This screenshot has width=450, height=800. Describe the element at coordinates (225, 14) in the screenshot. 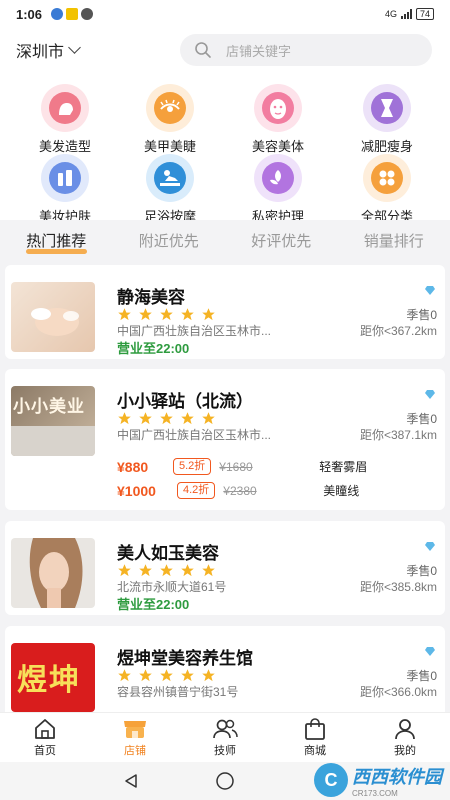

I see `status-bar: 1:06 4G 74` at that location.